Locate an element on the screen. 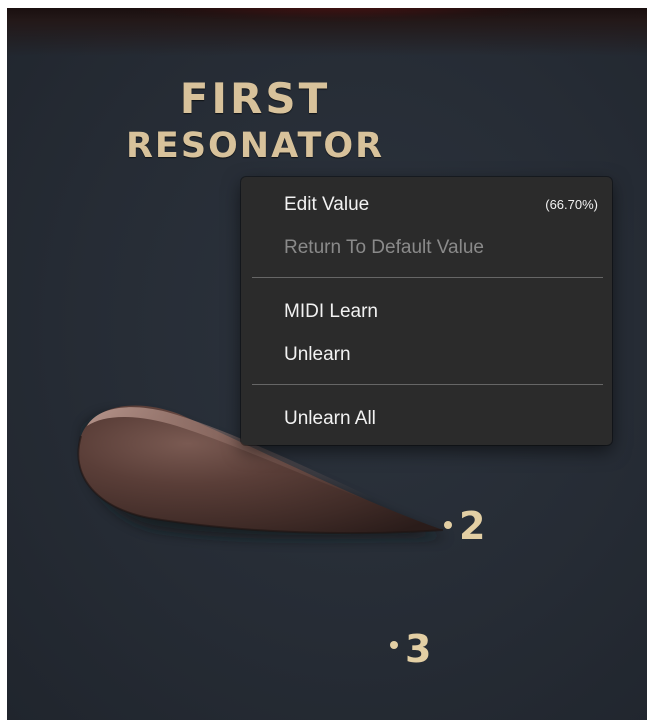 This screenshot has height=720, width=654. menu-item-unlearn-all: Unlearn All is located at coordinates (426, 419).